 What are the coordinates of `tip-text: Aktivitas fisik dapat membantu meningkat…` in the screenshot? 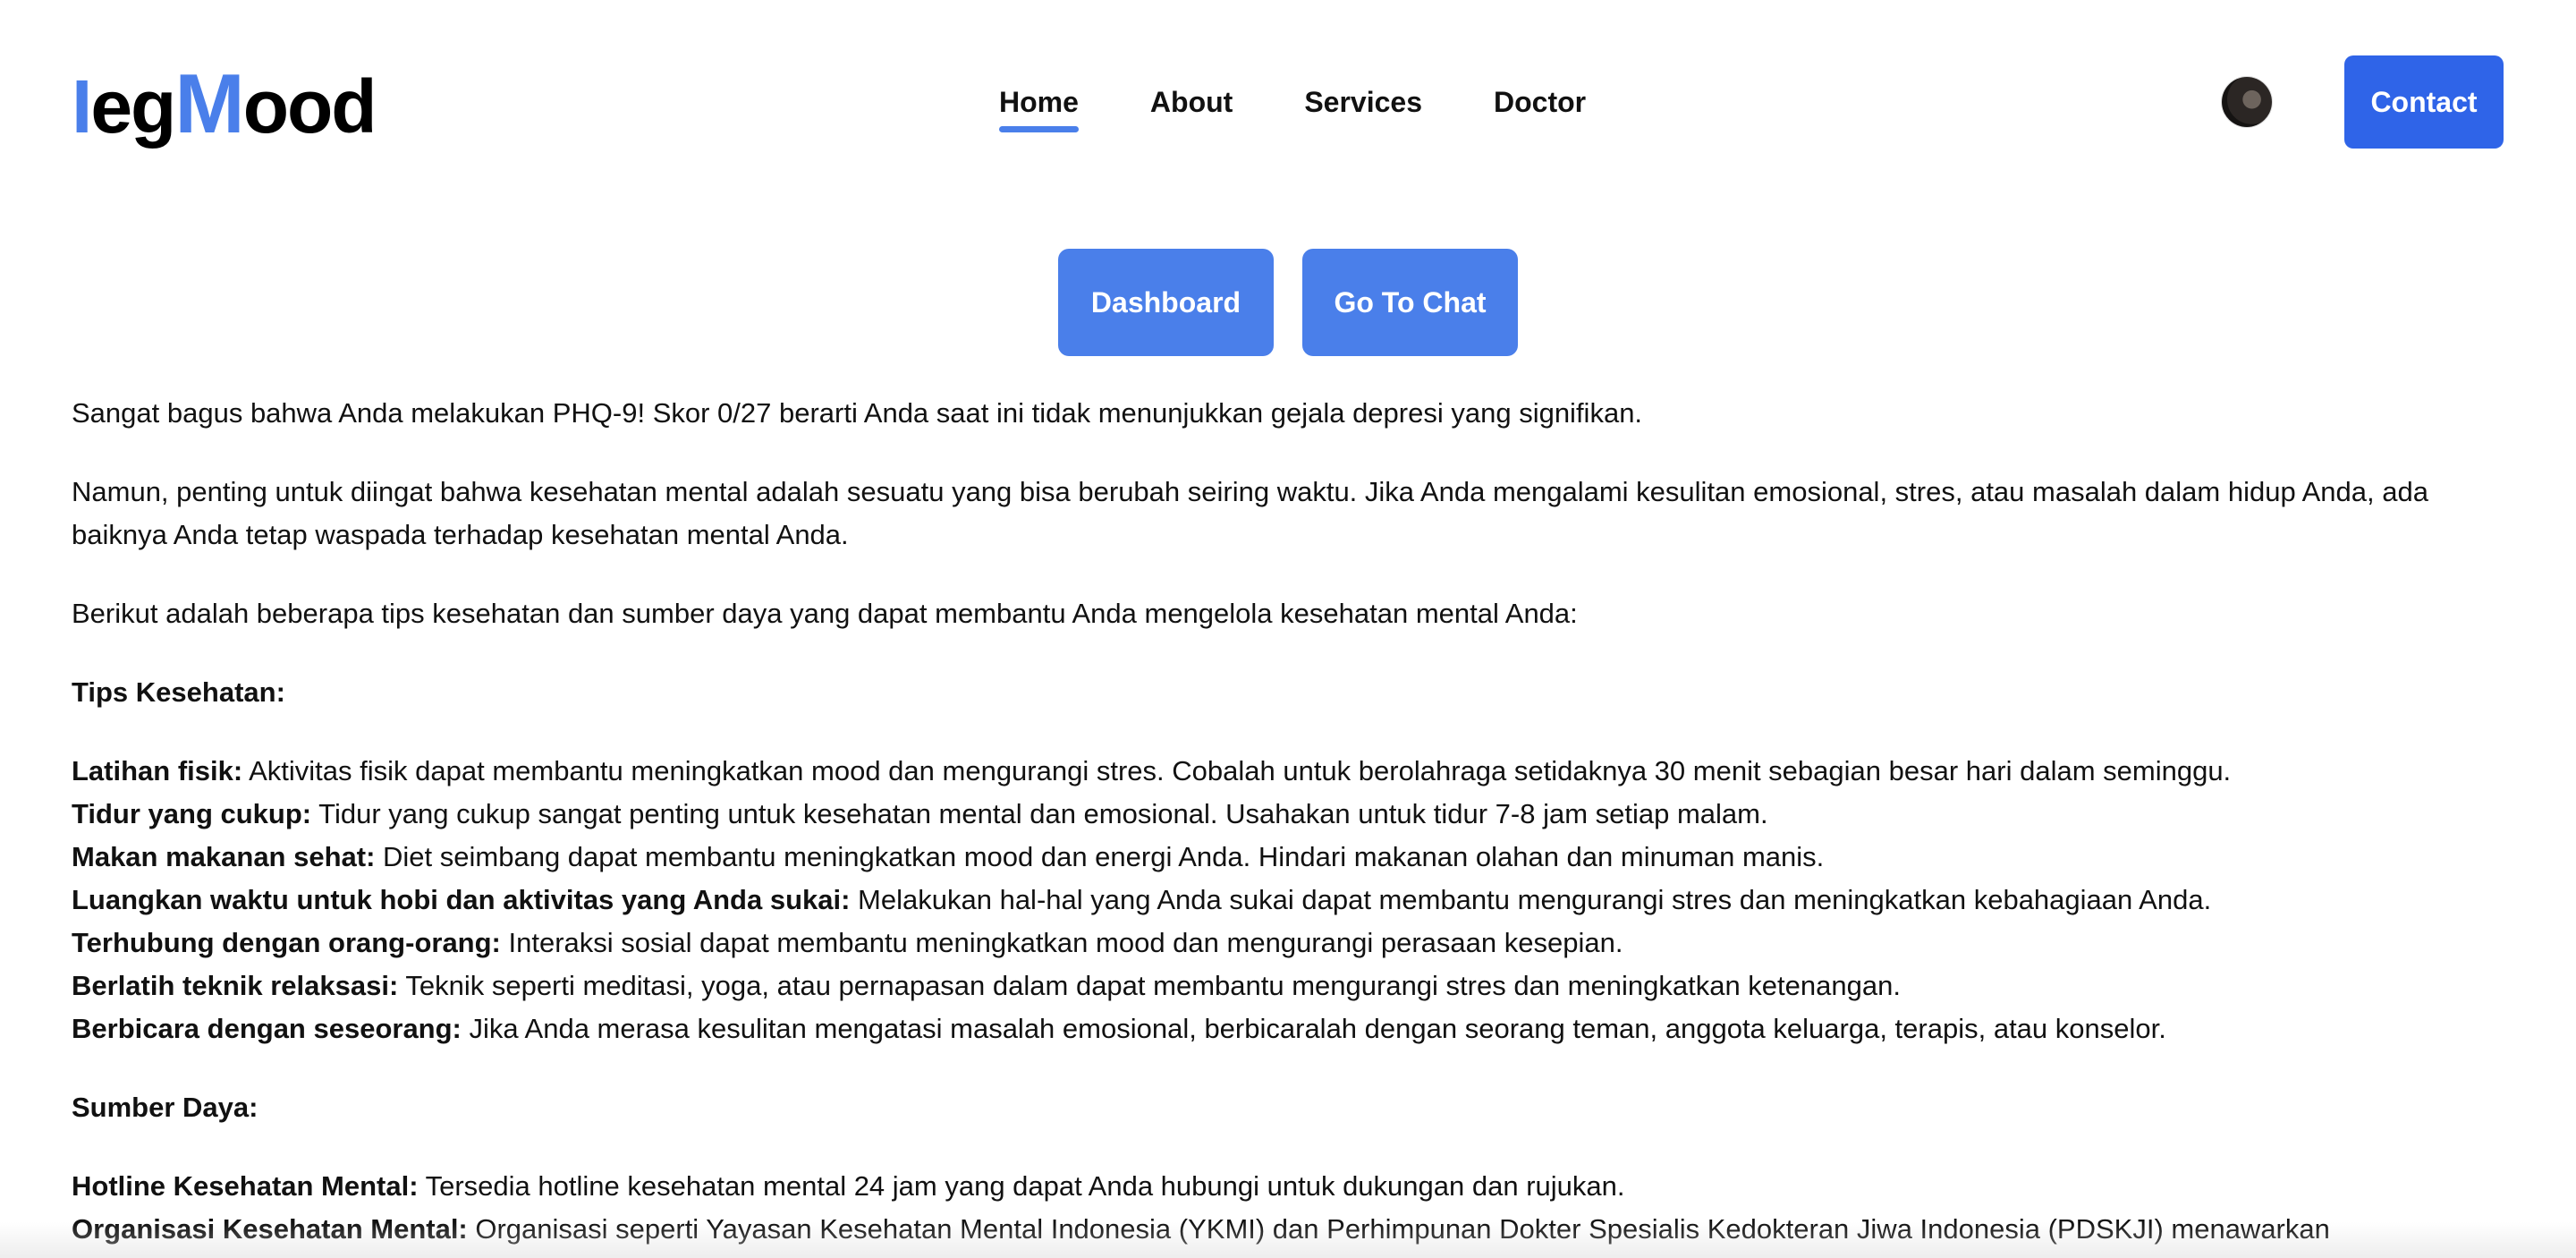 It's located at (1237, 770).